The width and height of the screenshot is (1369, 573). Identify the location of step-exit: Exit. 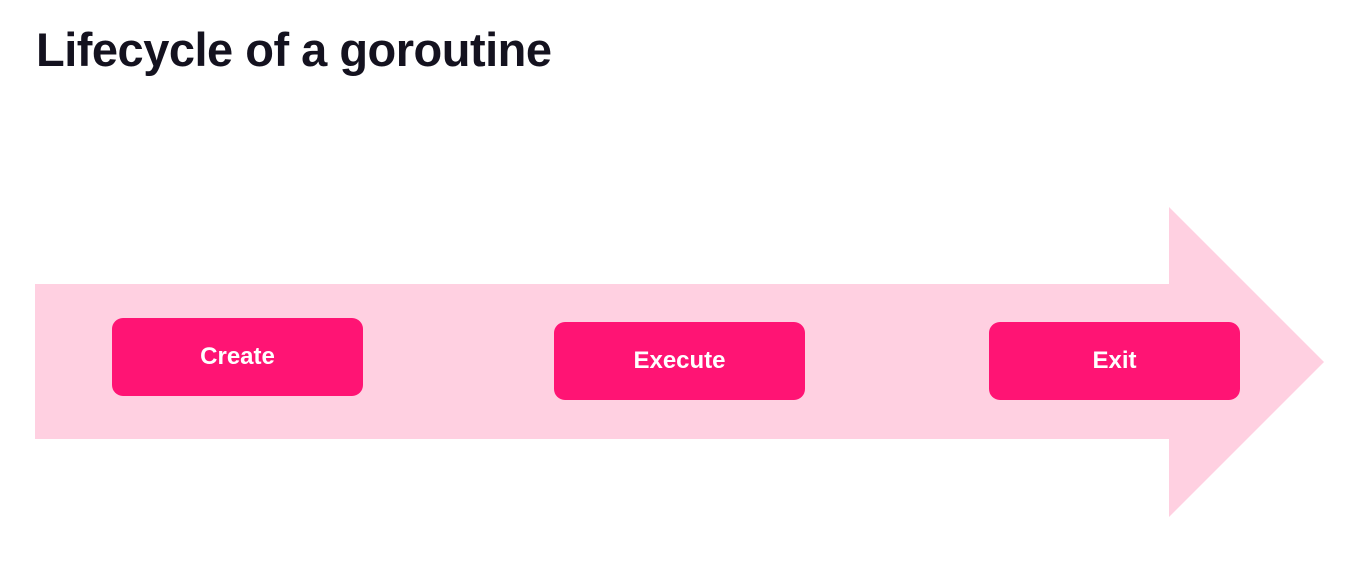
(1114, 361).